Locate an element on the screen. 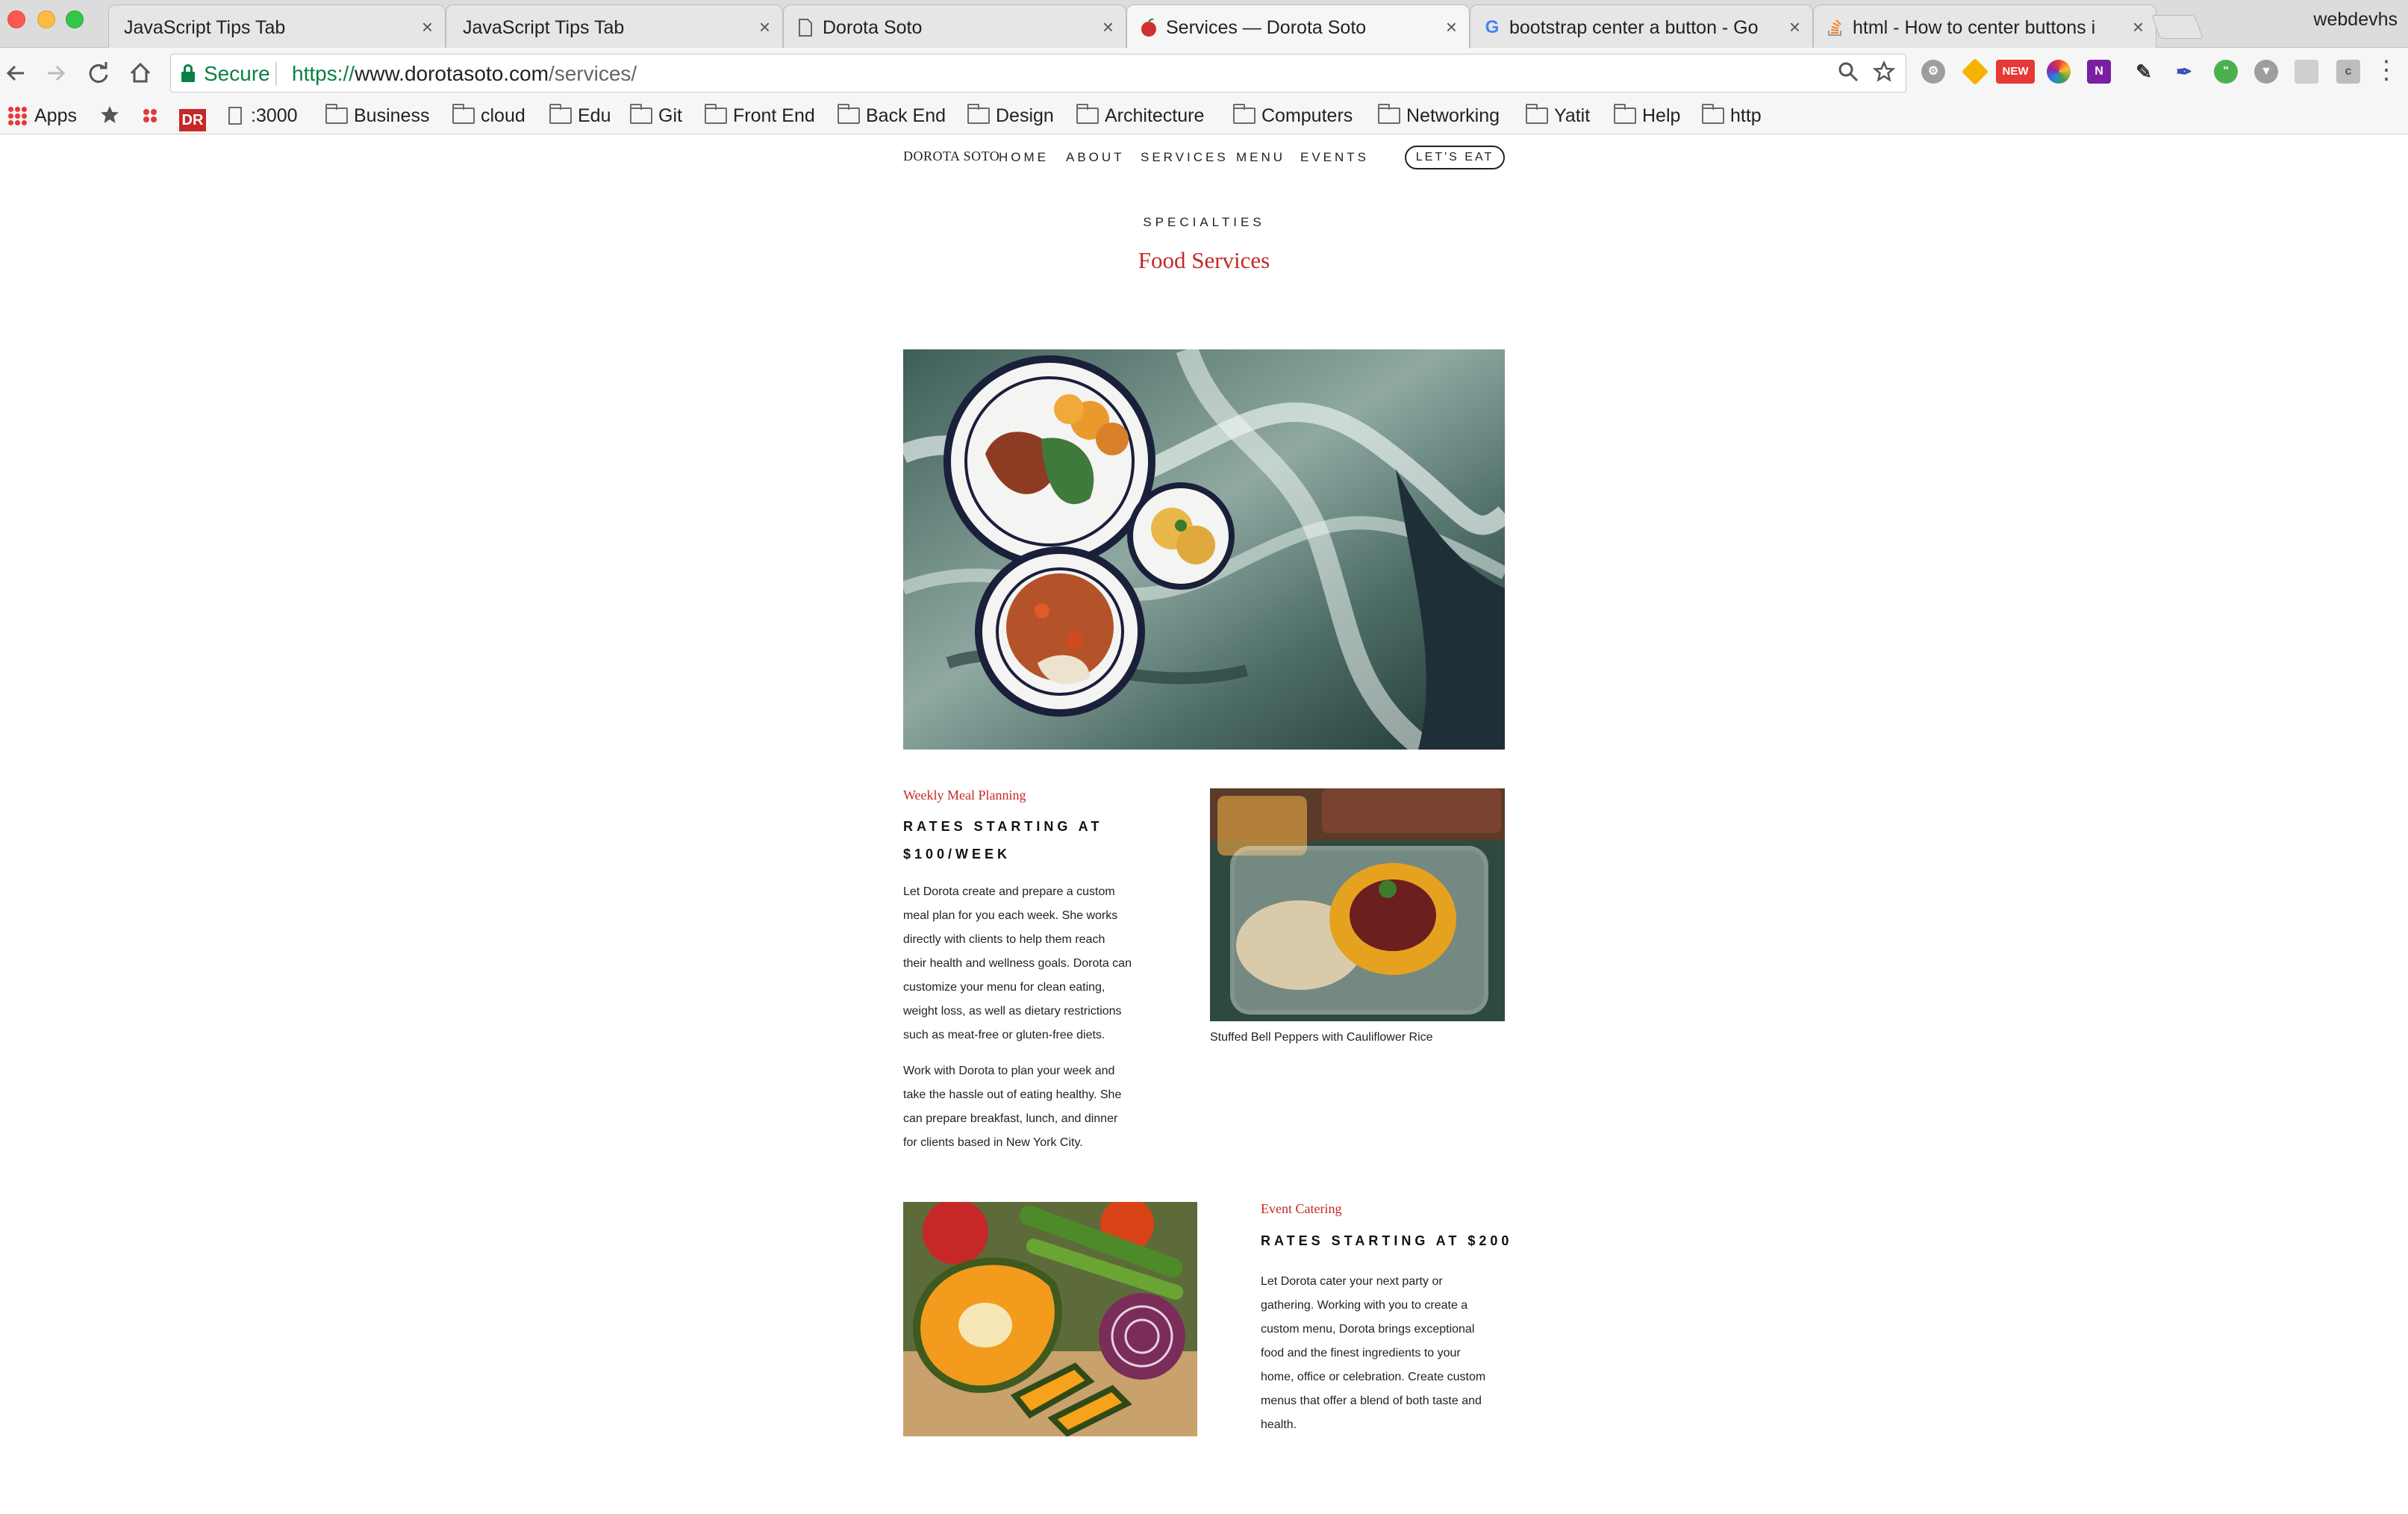 This screenshot has height=1514, width=2408. bookmark-folder-yatit: Yatit is located at coordinates (1558, 116).